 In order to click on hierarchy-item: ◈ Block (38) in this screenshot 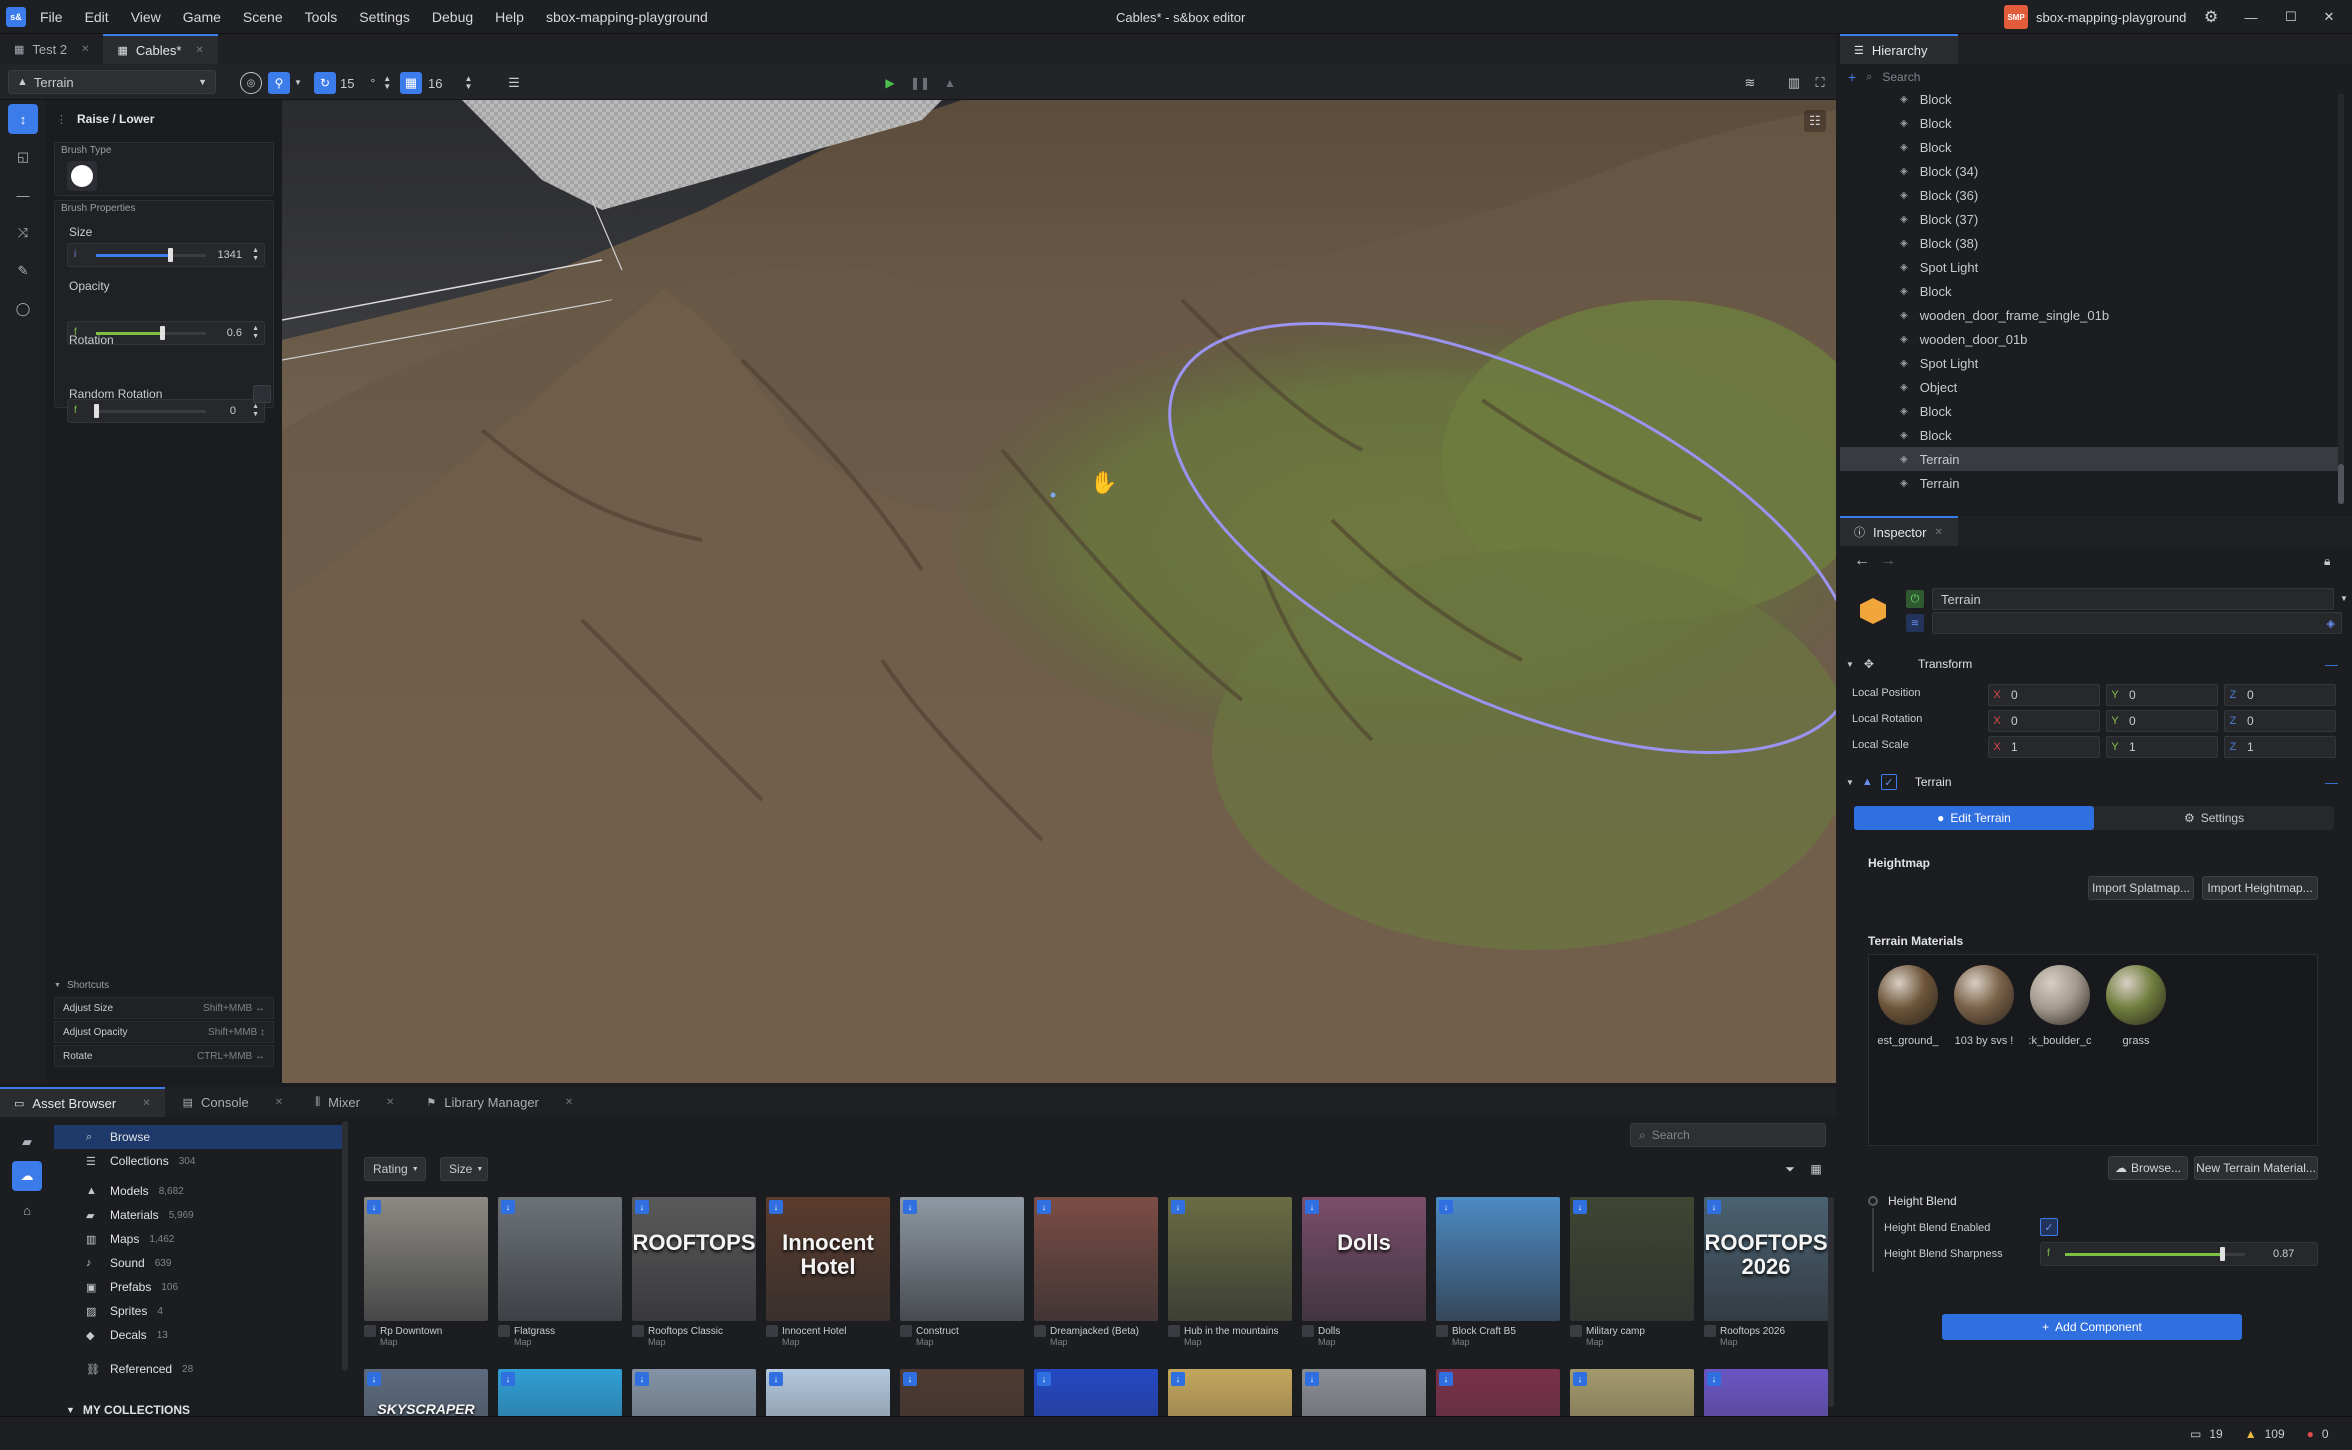, I will do `click(2090, 243)`.